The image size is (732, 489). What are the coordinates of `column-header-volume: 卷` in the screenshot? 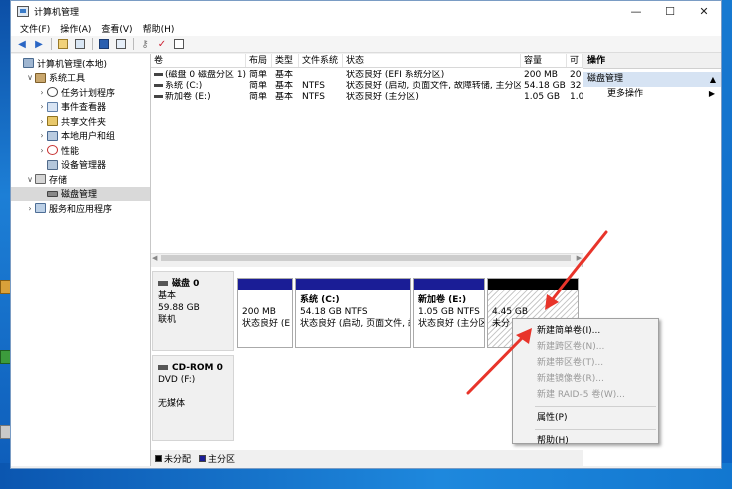 It's located at (198, 60).